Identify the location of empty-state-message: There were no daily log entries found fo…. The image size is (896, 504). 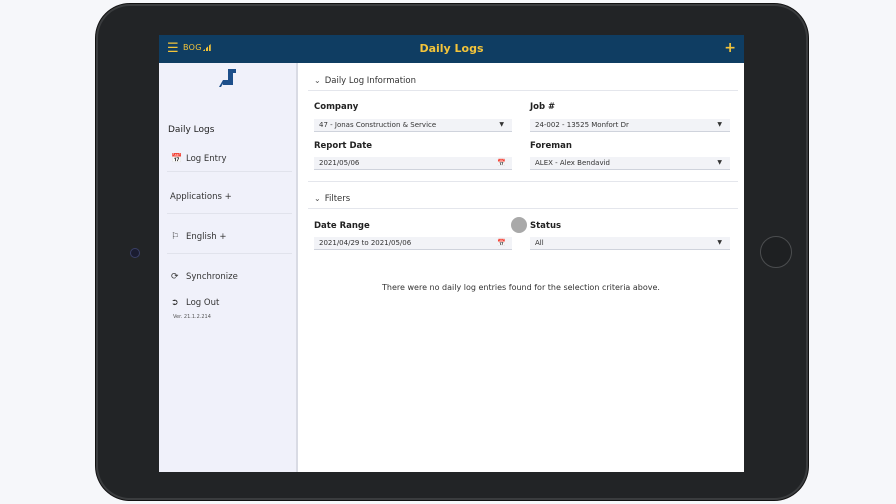
(521, 287).